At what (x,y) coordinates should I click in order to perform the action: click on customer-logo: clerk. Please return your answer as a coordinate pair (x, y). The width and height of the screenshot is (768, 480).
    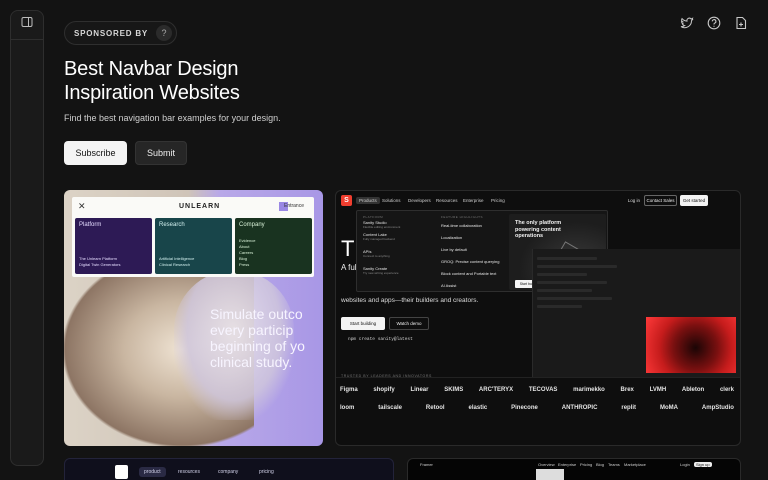
    Looking at the image, I should click on (726, 390).